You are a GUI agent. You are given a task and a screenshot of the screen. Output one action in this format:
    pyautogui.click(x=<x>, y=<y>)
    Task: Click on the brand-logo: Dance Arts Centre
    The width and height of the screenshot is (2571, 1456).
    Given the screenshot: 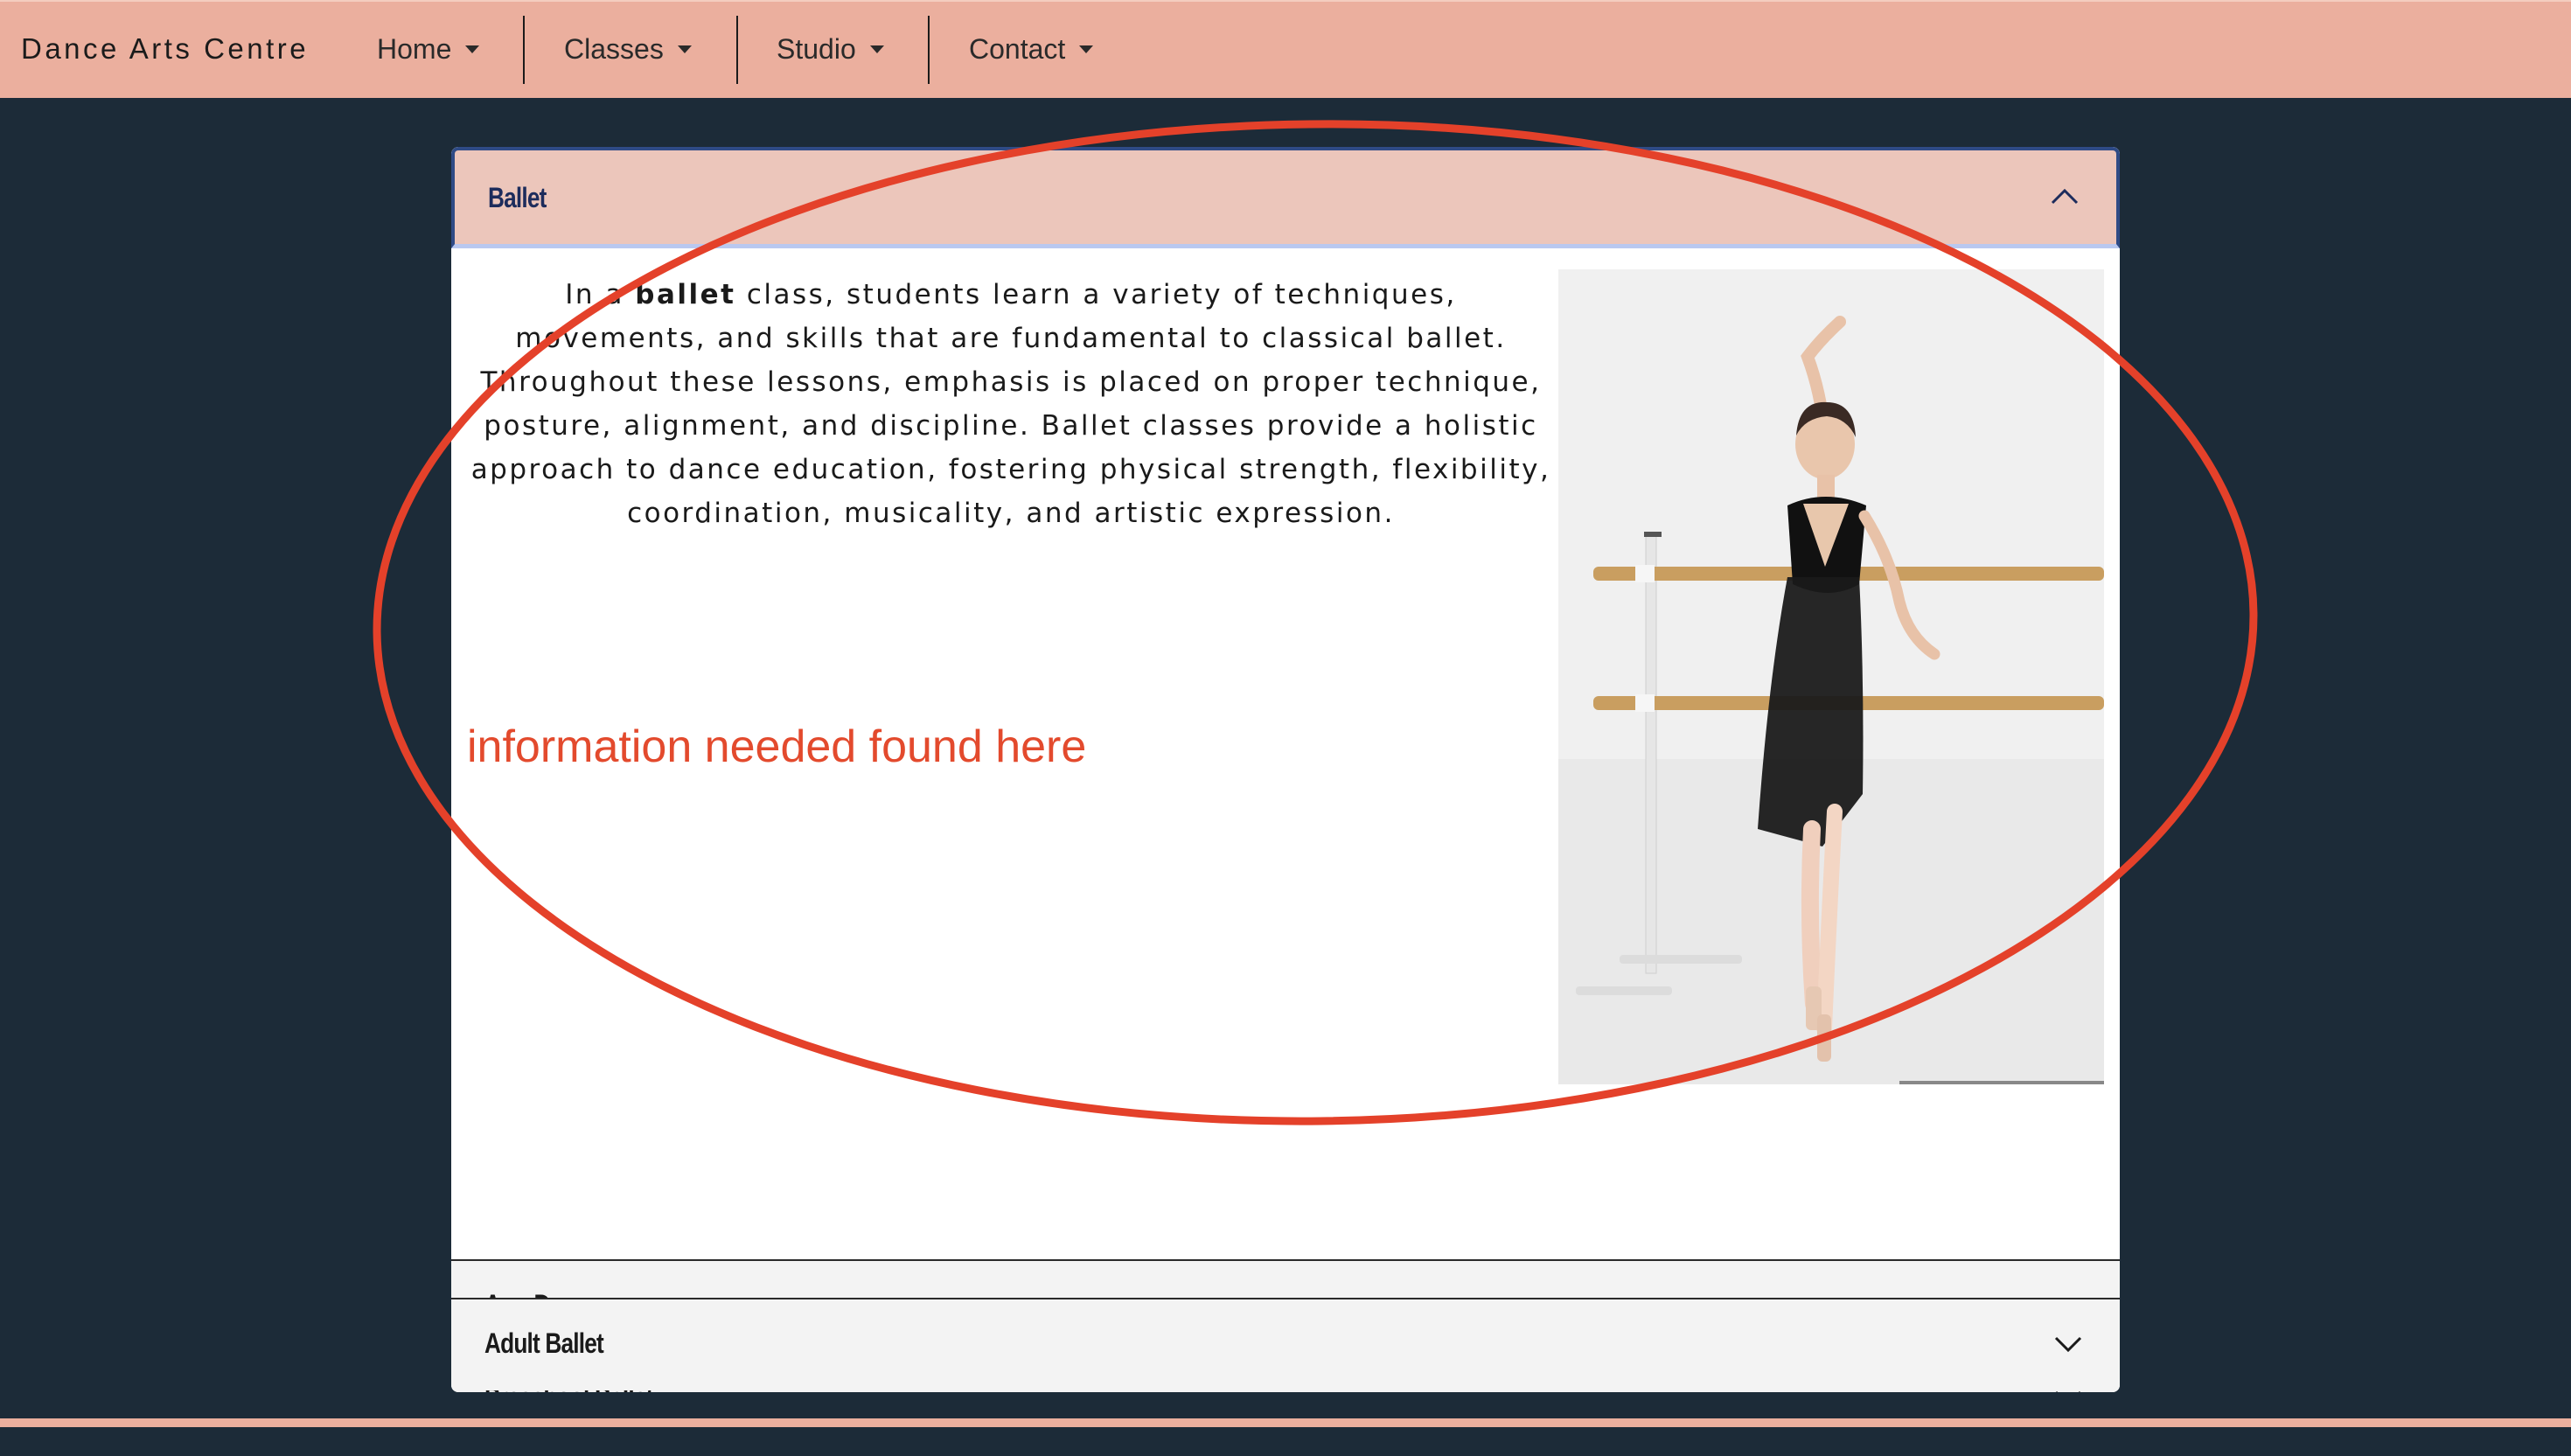 What is the action you would take?
    pyautogui.click(x=165, y=48)
    